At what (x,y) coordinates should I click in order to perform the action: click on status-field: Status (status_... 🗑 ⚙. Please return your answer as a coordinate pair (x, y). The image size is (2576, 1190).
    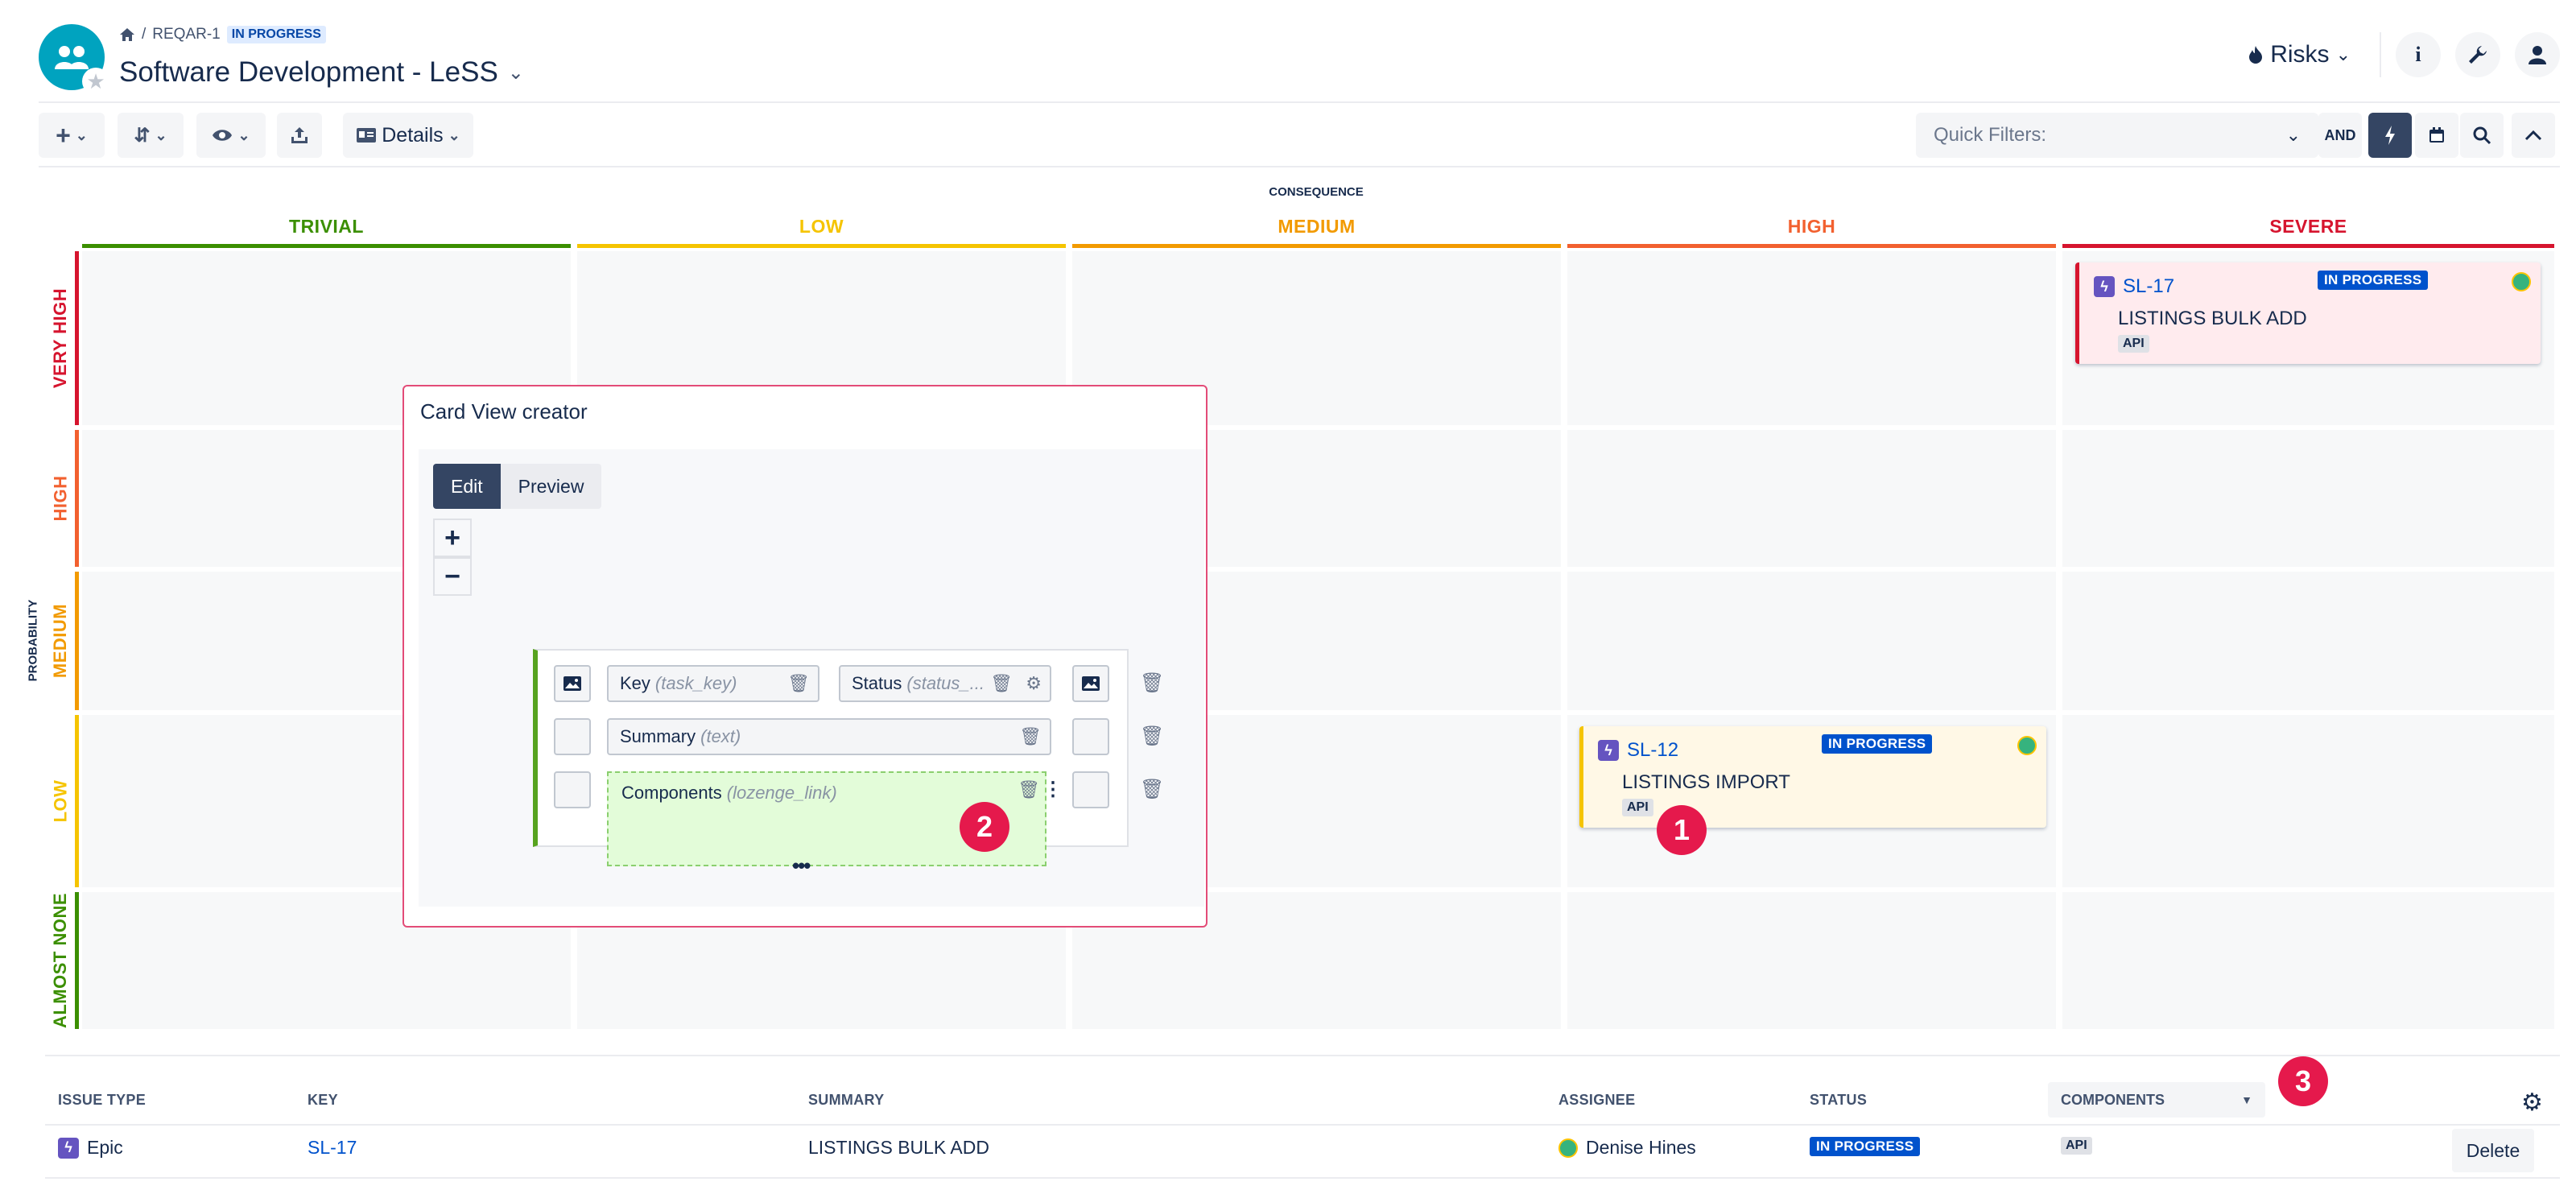
    Looking at the image, I should click on (945, 683).